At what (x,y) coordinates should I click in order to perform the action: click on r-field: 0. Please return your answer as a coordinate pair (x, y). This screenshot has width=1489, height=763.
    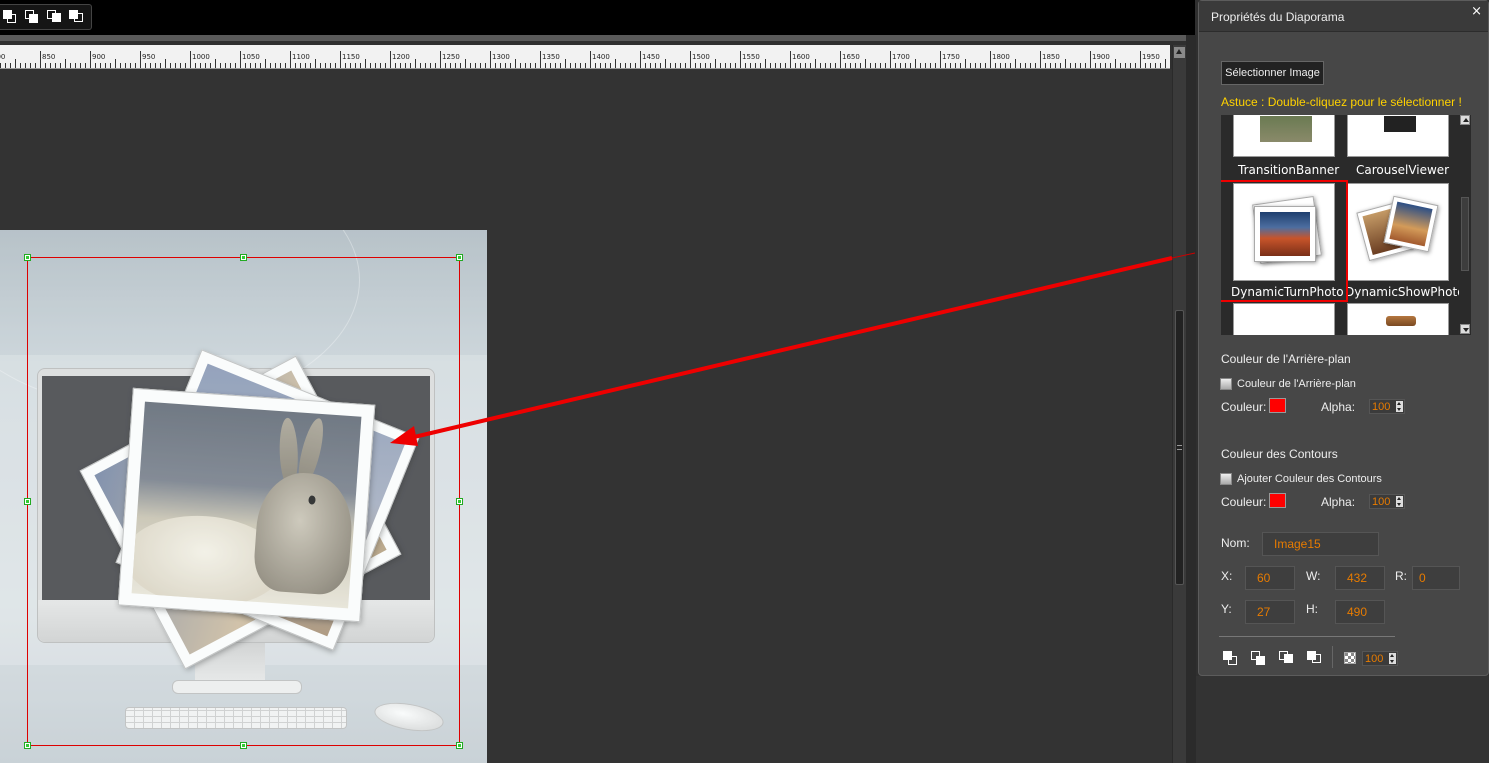
    Looking at the image, I should click on (1436, 578).